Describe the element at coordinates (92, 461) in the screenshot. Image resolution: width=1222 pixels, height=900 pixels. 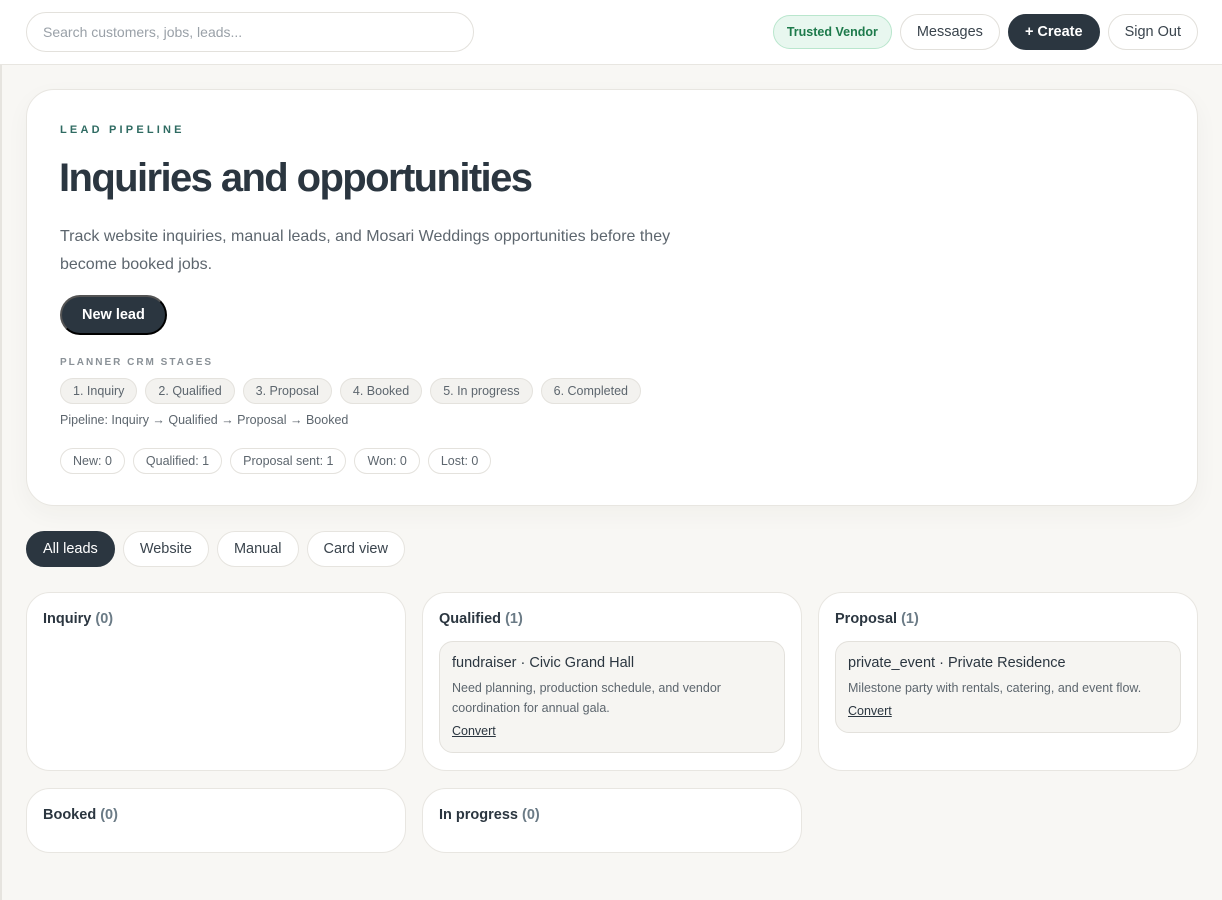
I see `count-new: New: 0` at that location.